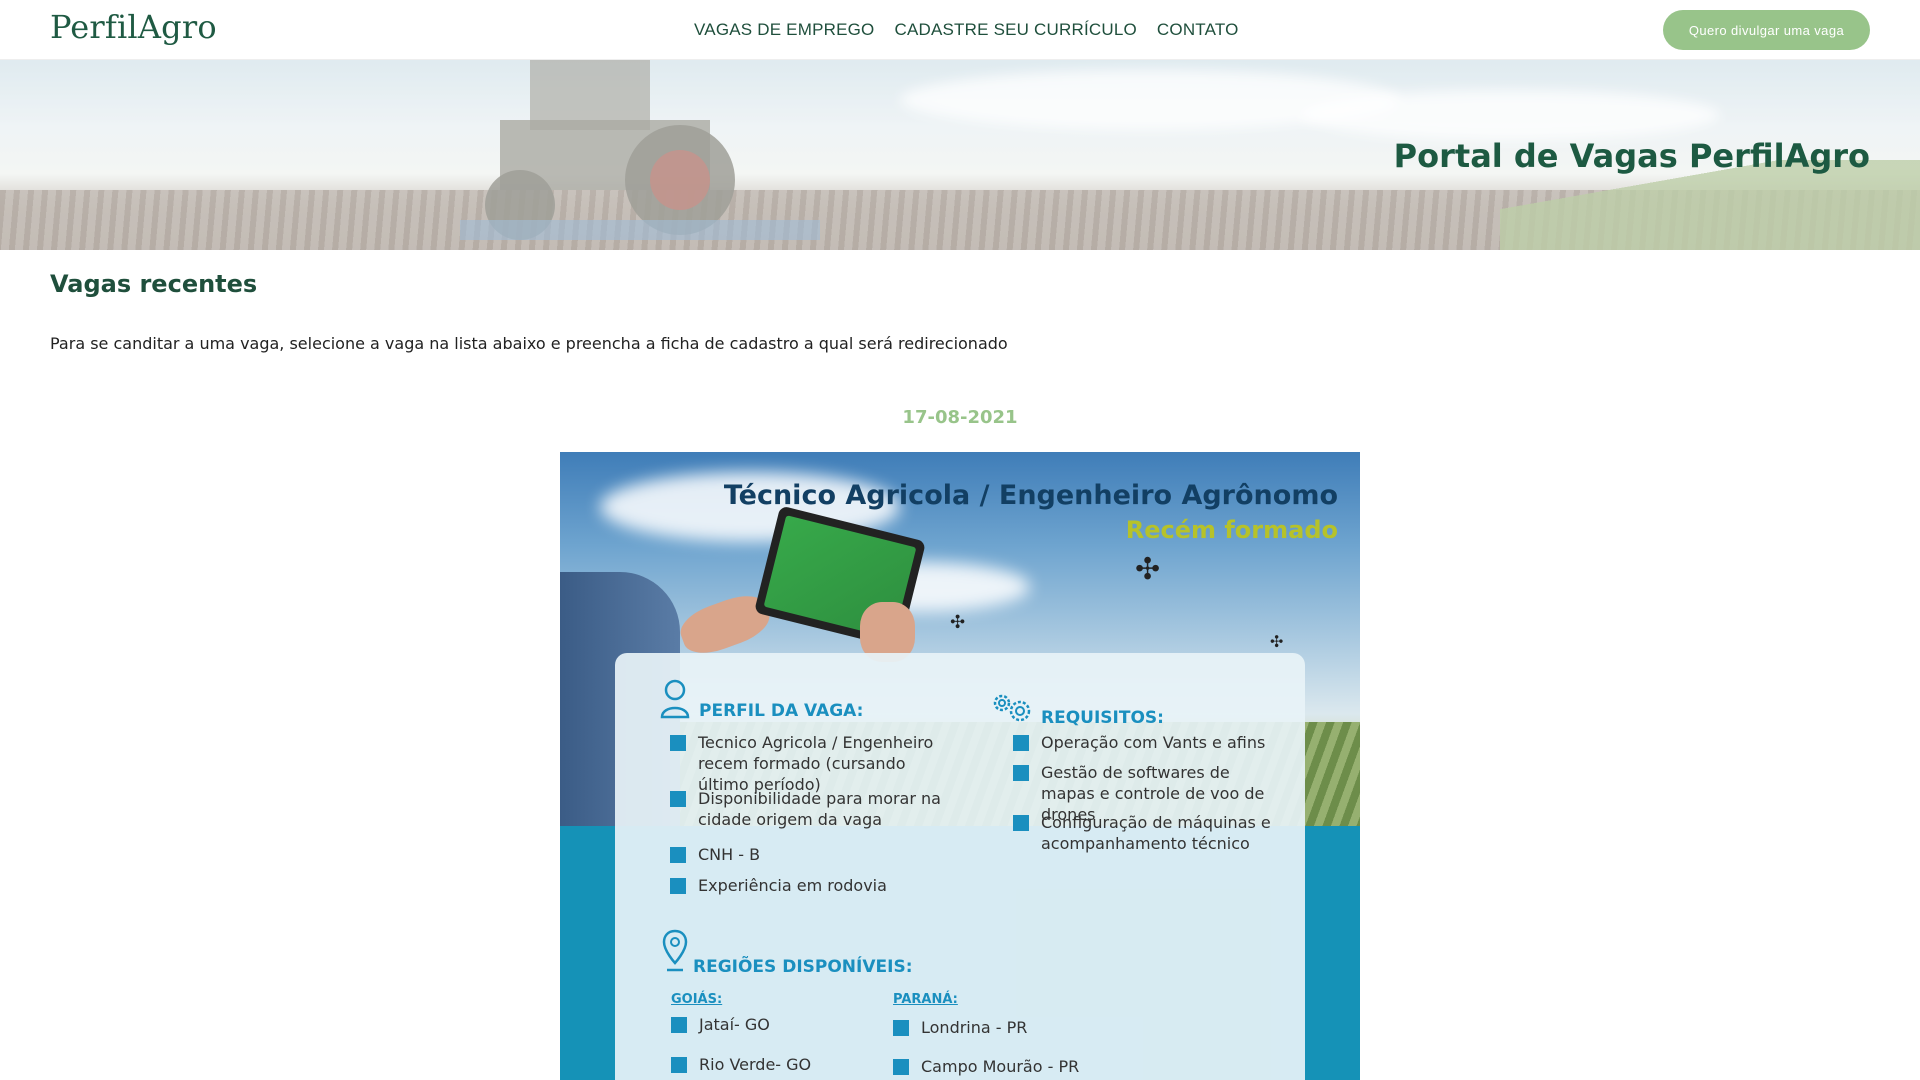  I want to click on requirement-item: Operação com Vants e afins, so click(1148, 743).